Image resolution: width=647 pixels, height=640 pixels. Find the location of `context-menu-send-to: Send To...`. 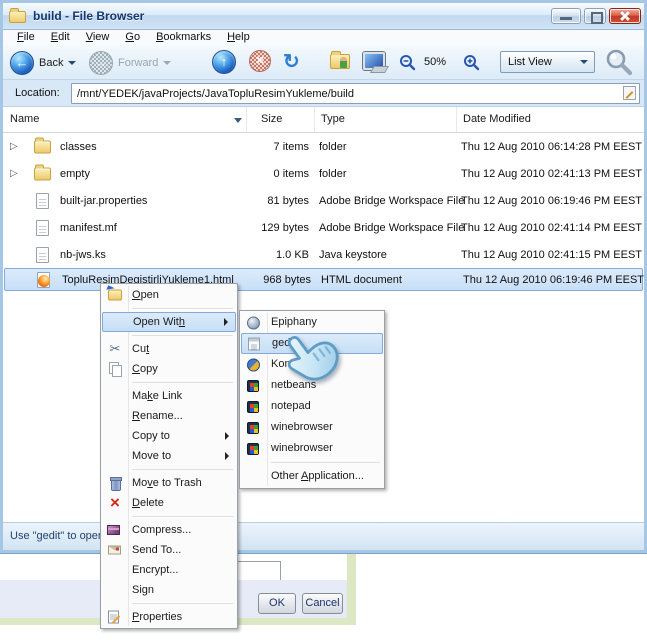

context-menu-send-to: Send To... is located at coordinates (169, 550).